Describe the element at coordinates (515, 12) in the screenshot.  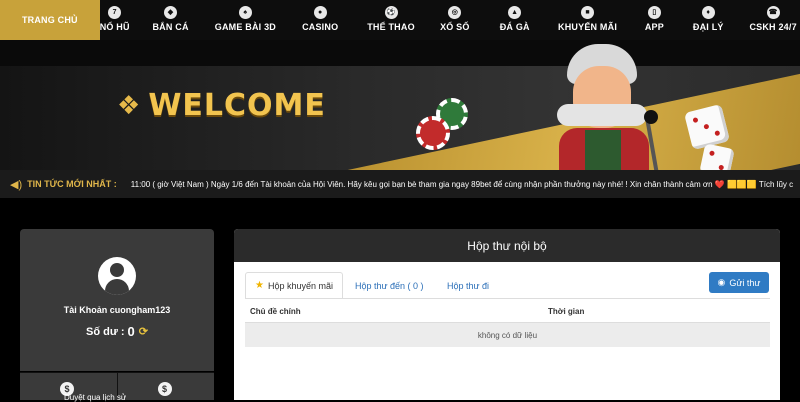
I see `rooster-icon: ▲` at that location.